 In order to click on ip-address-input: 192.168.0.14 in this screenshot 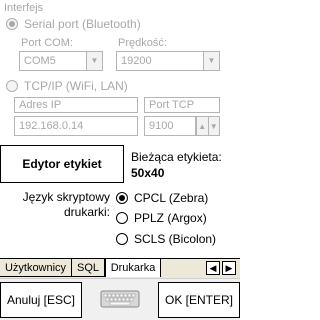, I will do `click(76, 126)`.